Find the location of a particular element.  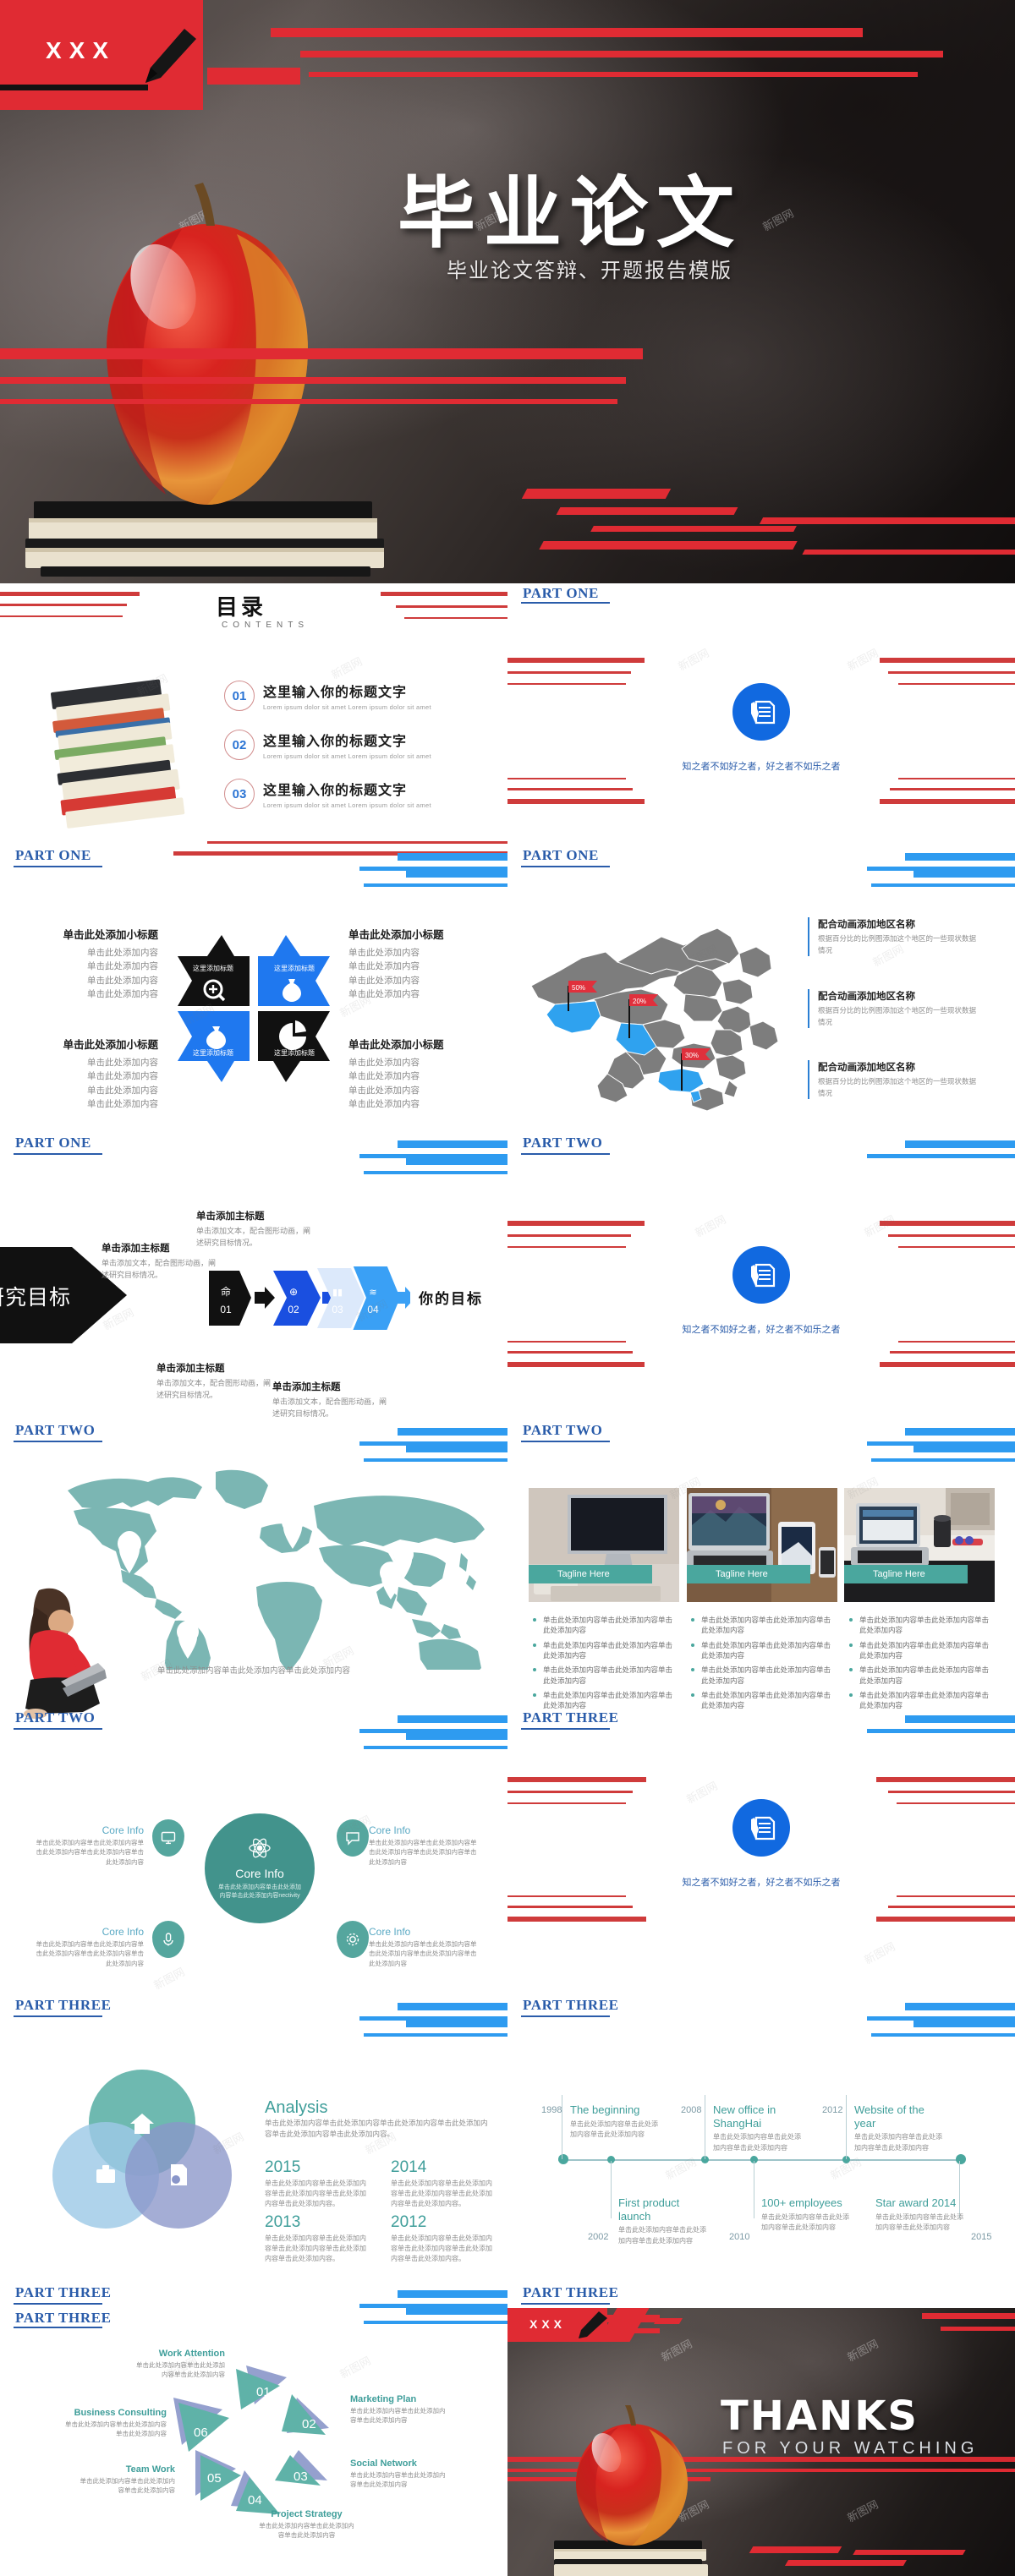

analysis-year: 2014 is located at coordinates (409, 2167).